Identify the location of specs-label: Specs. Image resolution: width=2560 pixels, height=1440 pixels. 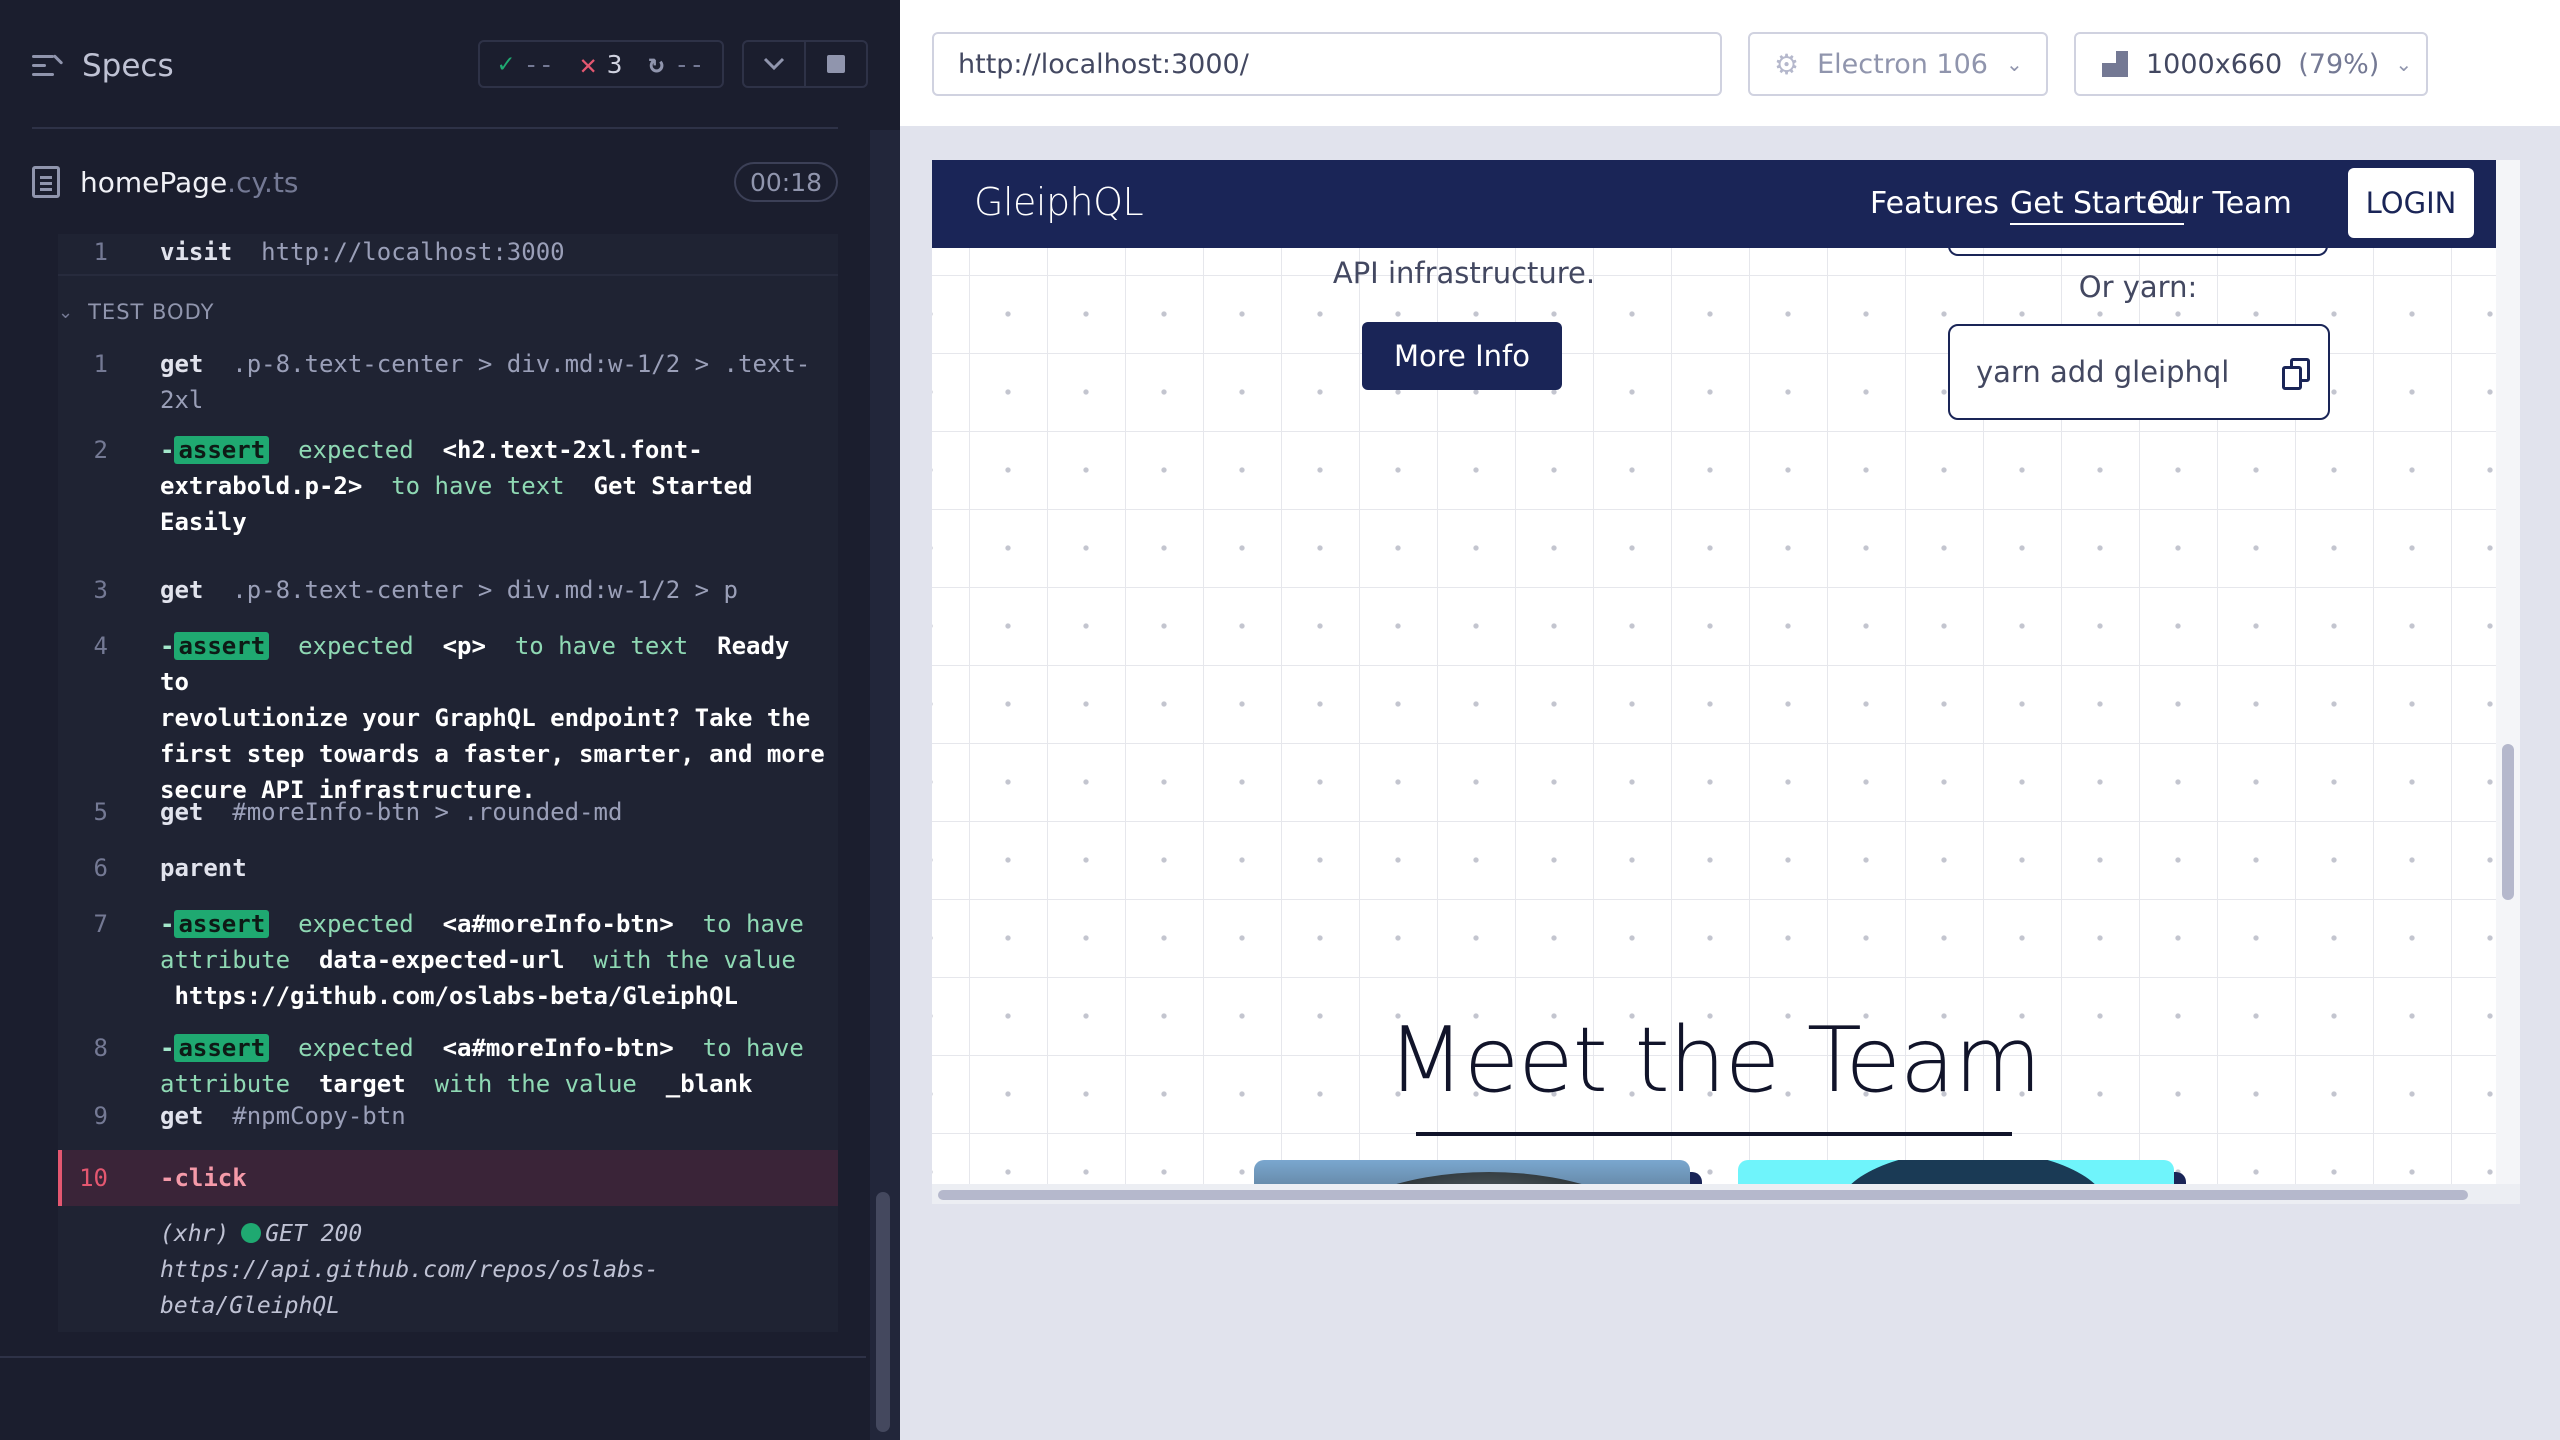
(128, 66).